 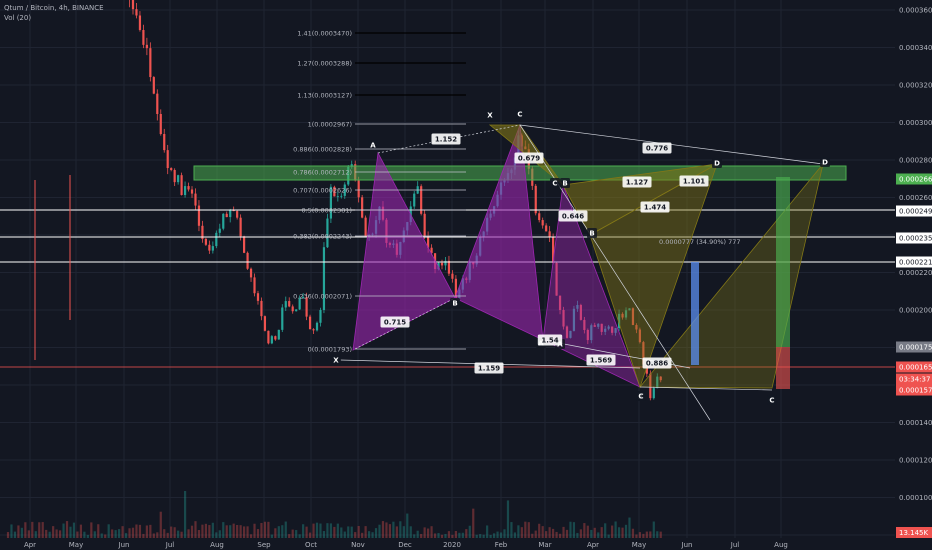 What do you see at coordinates (915, 239) in the screenshot?
I see `price-tag-label: 0.0002353` at bounding box center [915, 239].